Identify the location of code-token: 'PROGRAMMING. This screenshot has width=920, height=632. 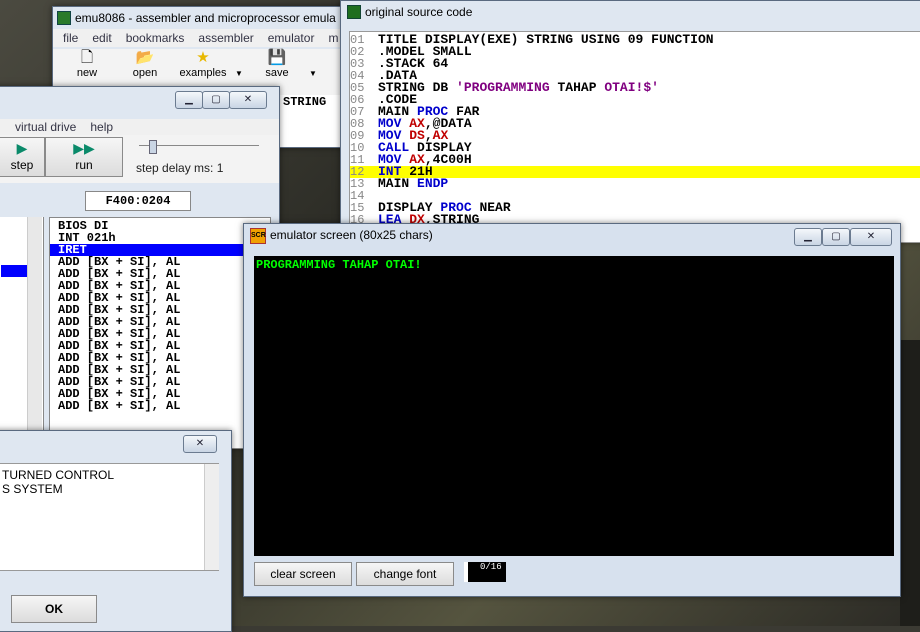
(503, 87).